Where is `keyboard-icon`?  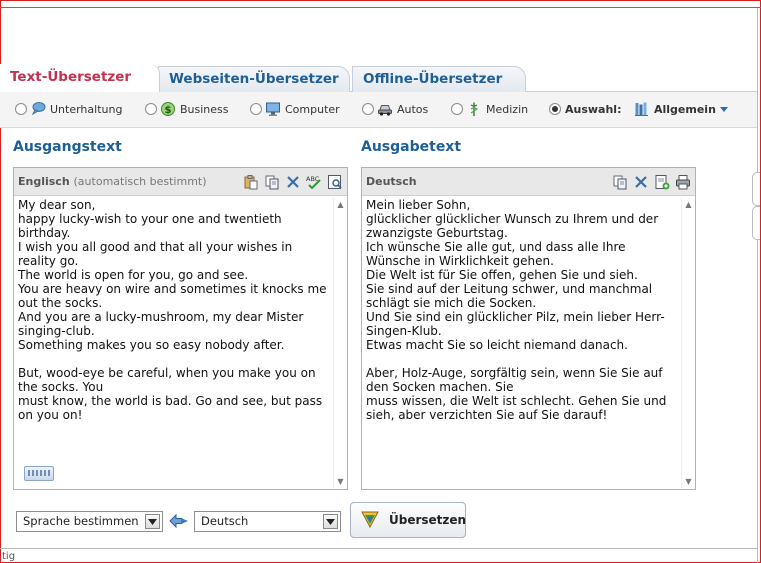 keyboard-icon is located at coordinates (39, 473).